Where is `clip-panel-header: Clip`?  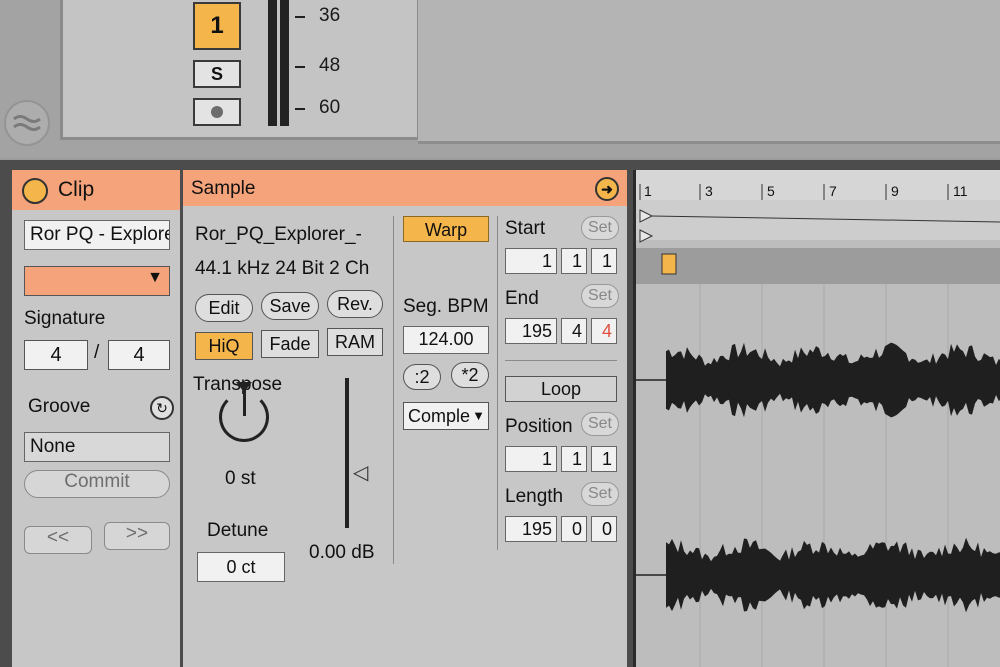
clip-panel-header: Clip is located at coordinates (96, 190).